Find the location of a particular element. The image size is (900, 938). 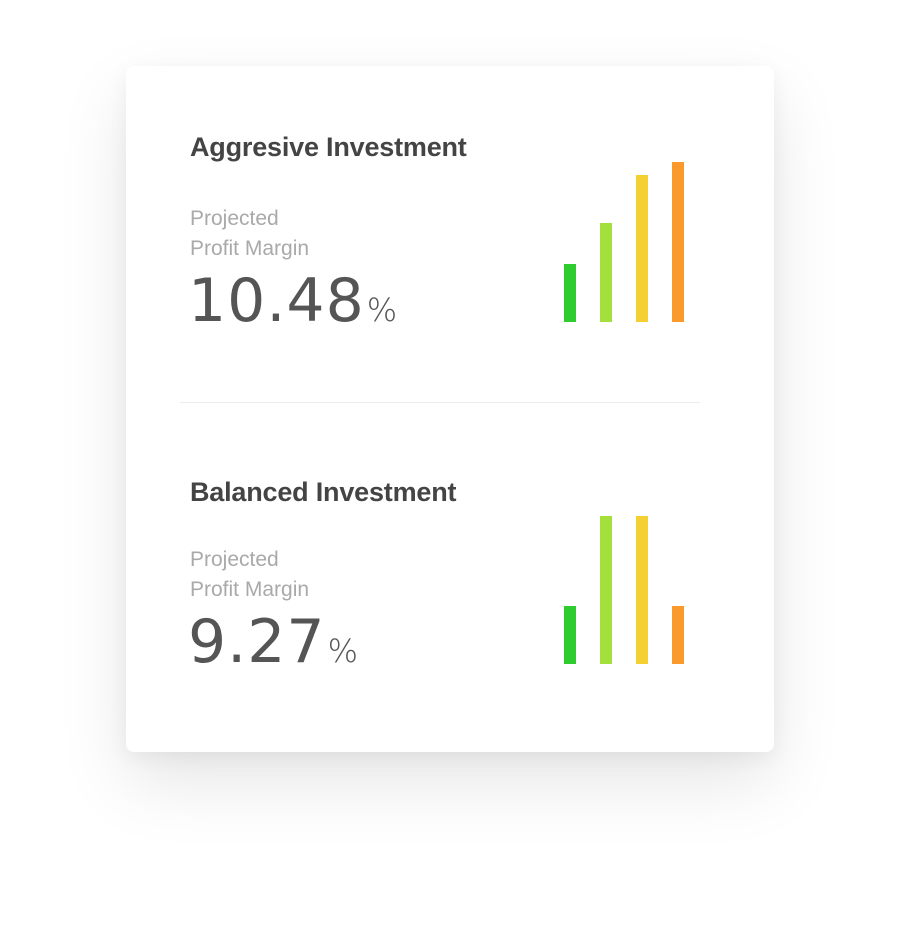

metric-value: 10.48% is located at coordinates (292, 301).